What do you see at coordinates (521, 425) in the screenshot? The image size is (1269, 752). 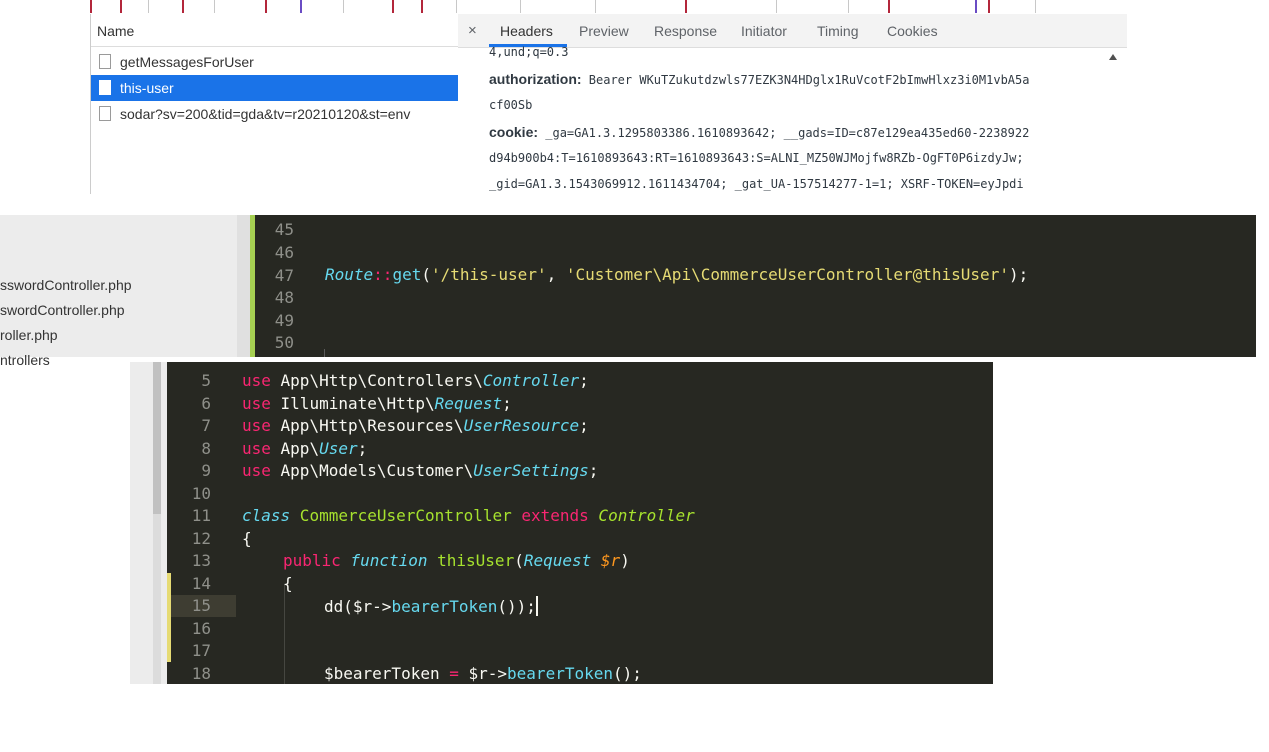 I see `code-token: UserResource` at bounding box center [521, 425].